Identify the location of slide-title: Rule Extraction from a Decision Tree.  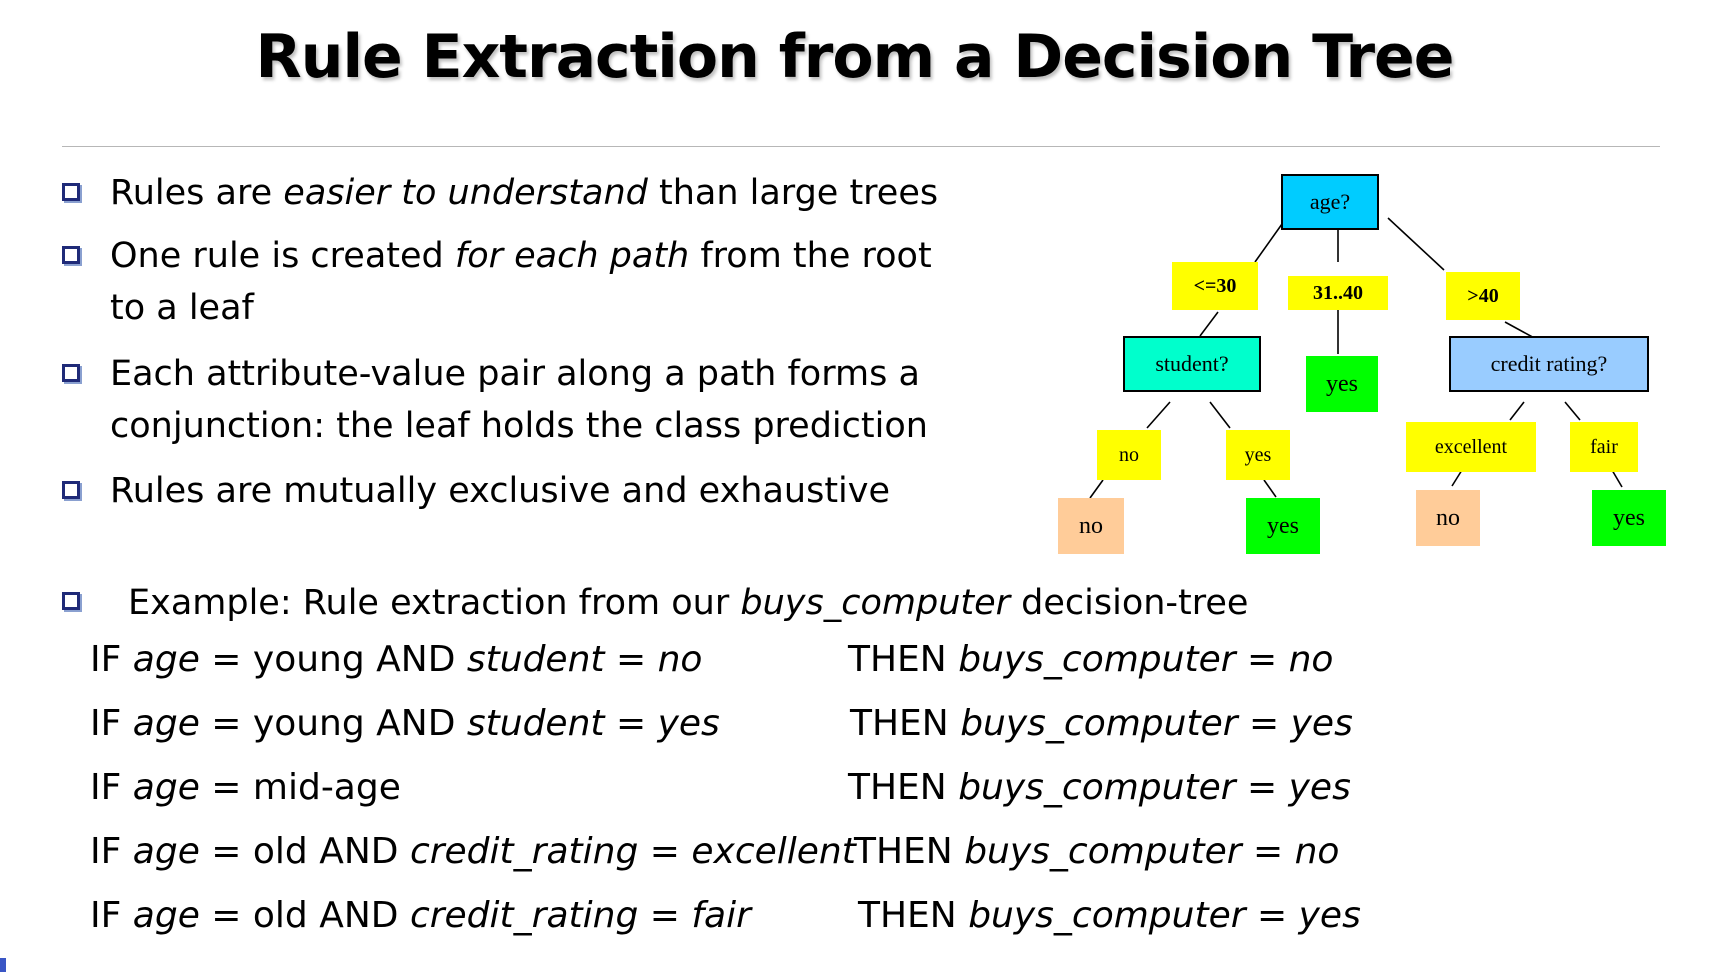
(855, 57).